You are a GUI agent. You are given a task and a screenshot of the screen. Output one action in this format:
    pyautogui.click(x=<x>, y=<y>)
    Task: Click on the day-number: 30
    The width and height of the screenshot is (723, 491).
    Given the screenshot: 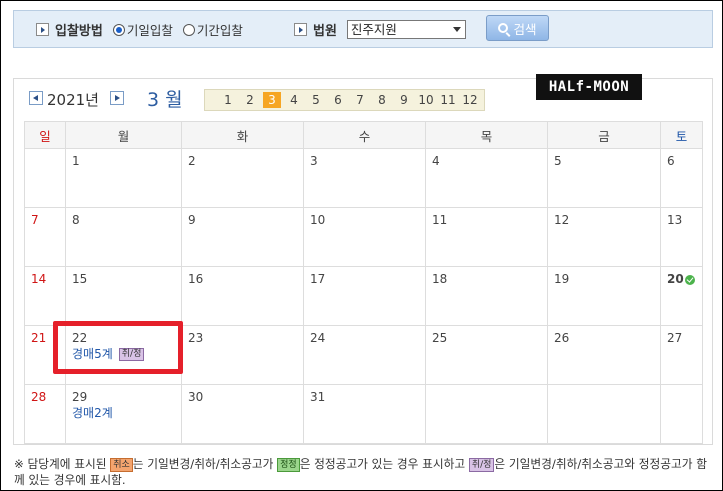 What is the action you would take?
    pyautogui.click(x=196, y=397)
    